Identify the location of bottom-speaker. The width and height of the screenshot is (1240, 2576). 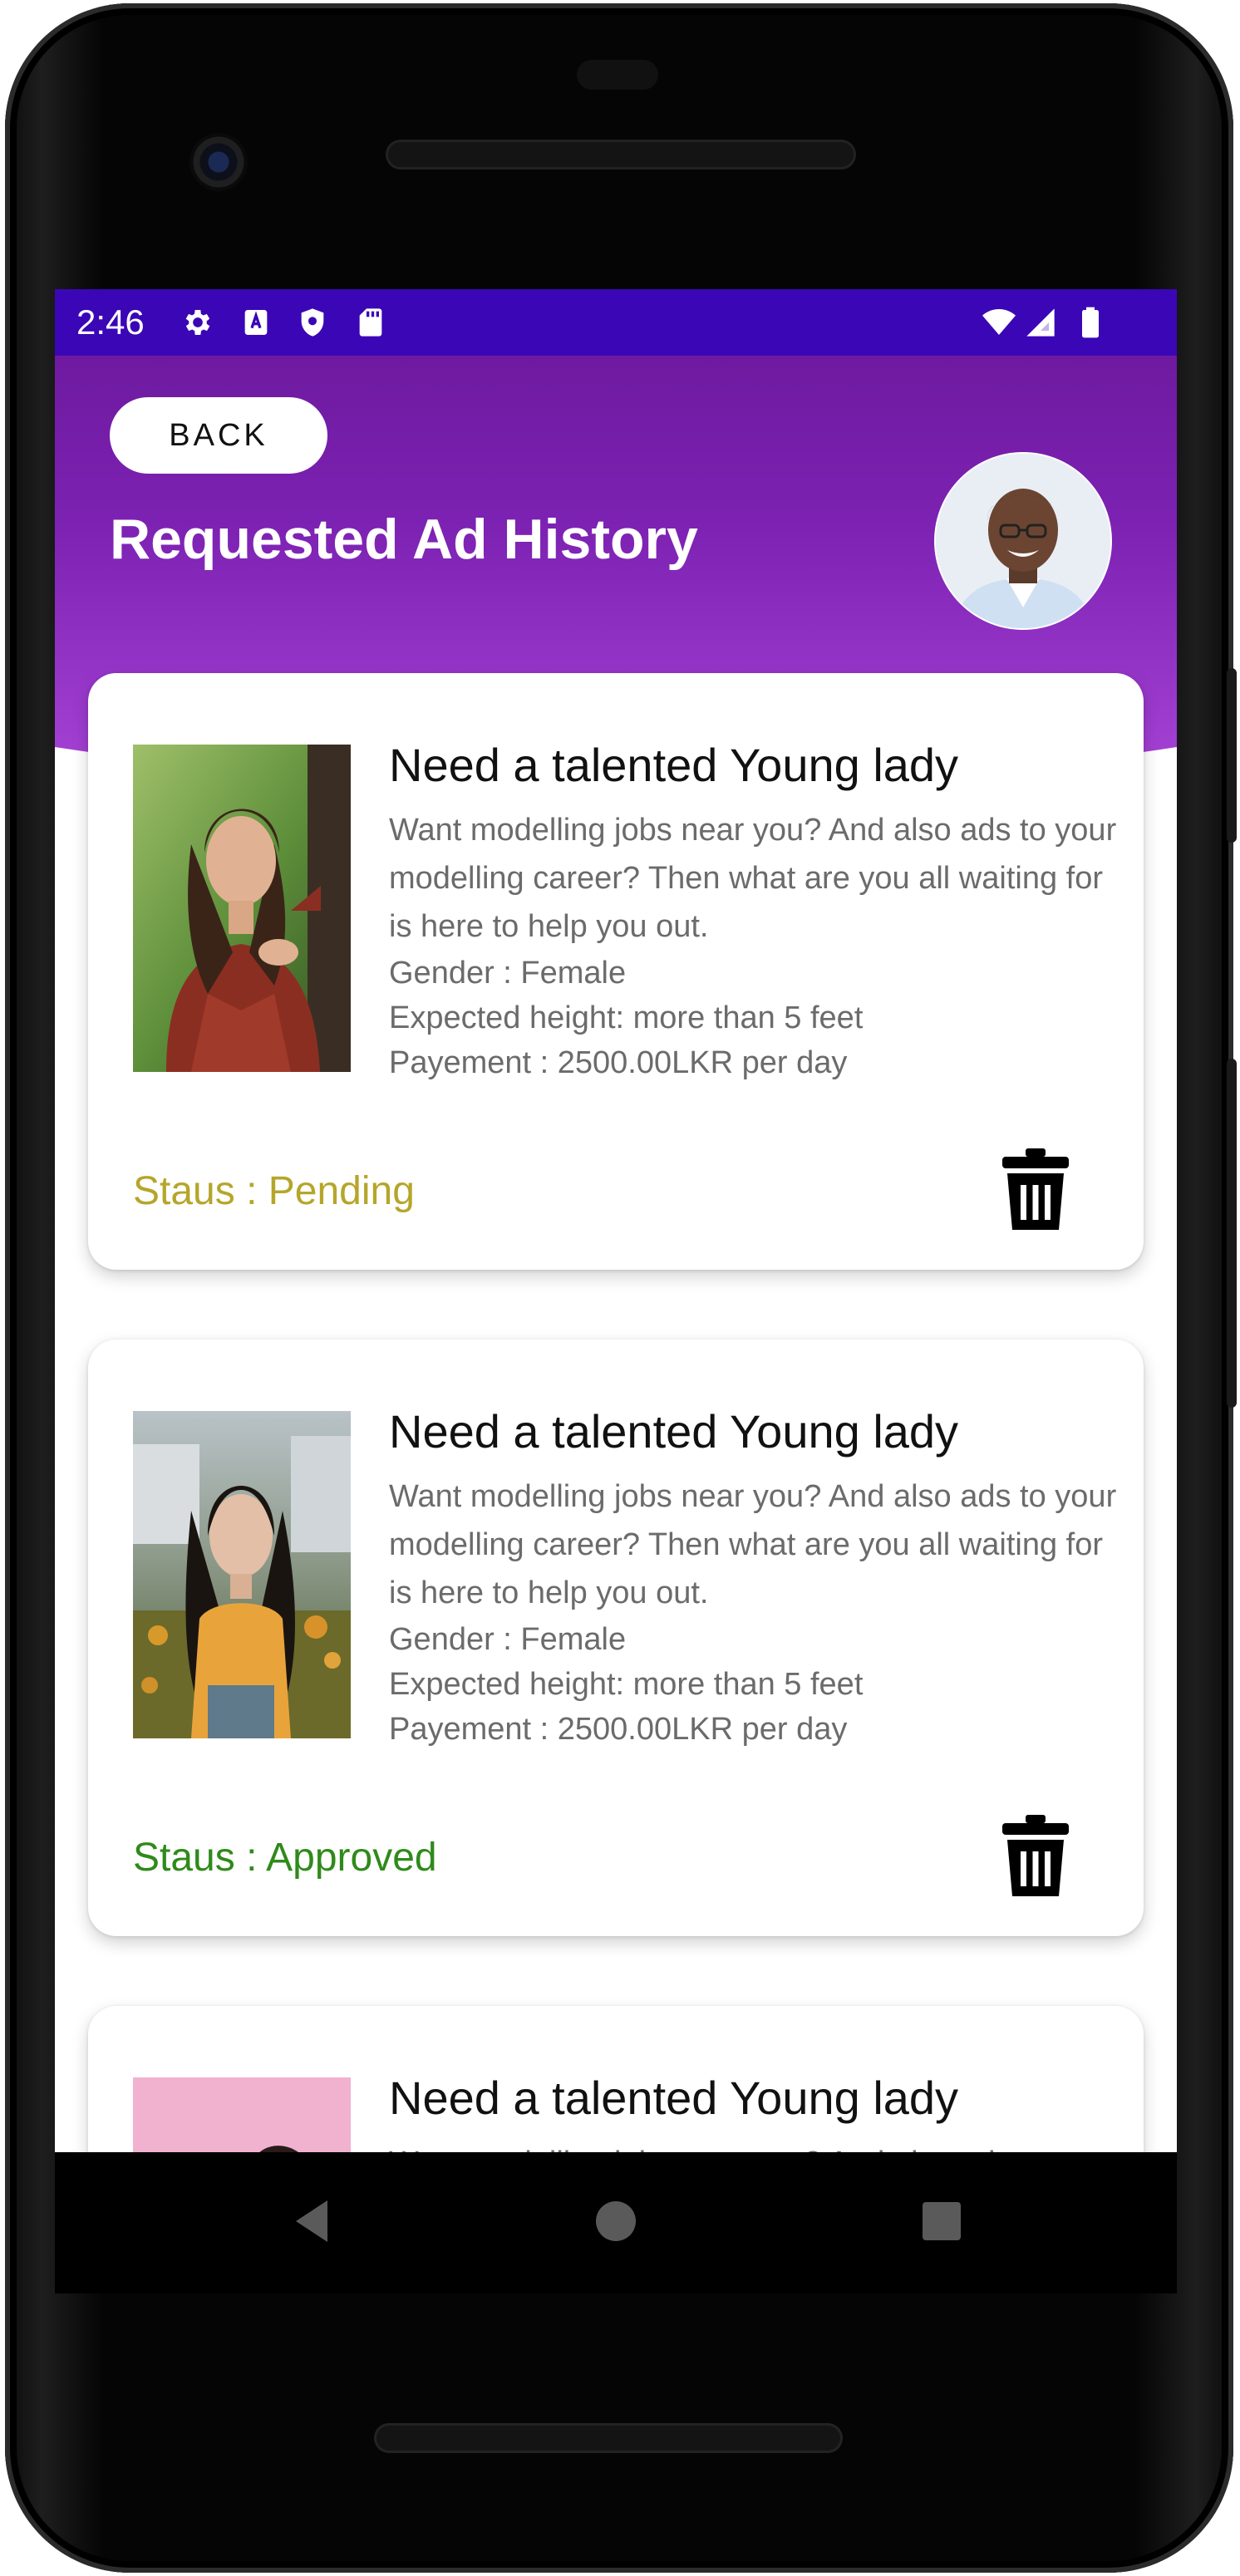
(608, 2438).